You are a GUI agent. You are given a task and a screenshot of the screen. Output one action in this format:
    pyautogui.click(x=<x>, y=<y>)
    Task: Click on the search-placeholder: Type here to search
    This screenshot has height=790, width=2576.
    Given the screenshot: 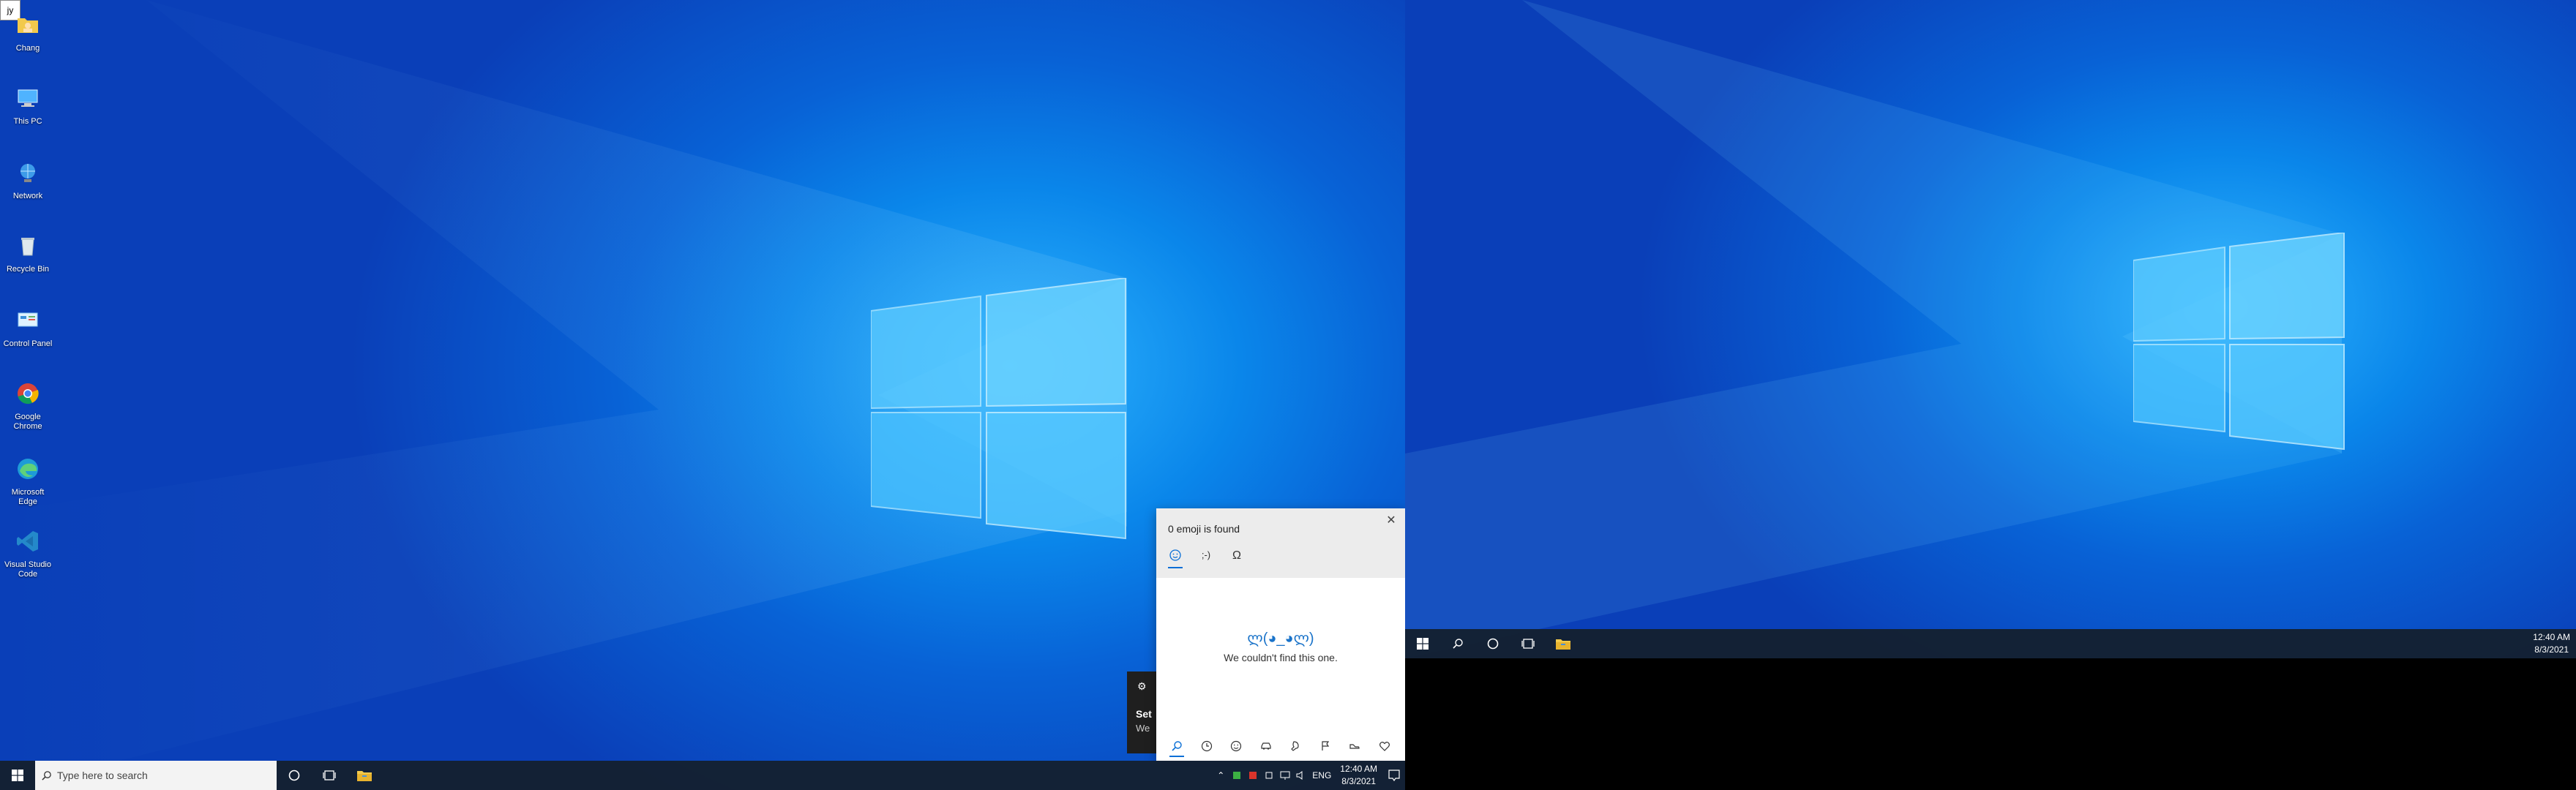 What is the action you would take?
    pyautogui.click(x=102, y=775)
    